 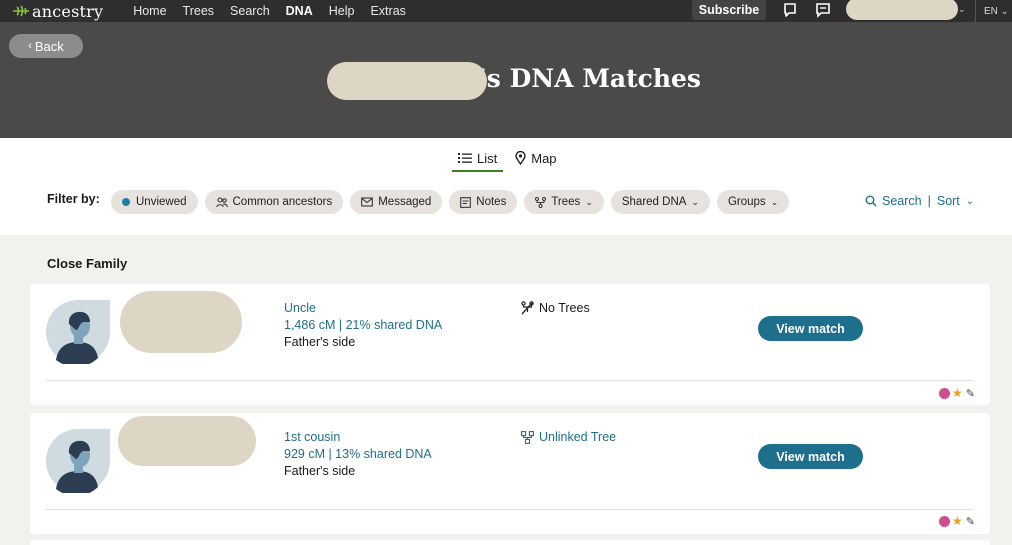 I want to click on back-button: ‹ Back, so click(x=46, y=46).